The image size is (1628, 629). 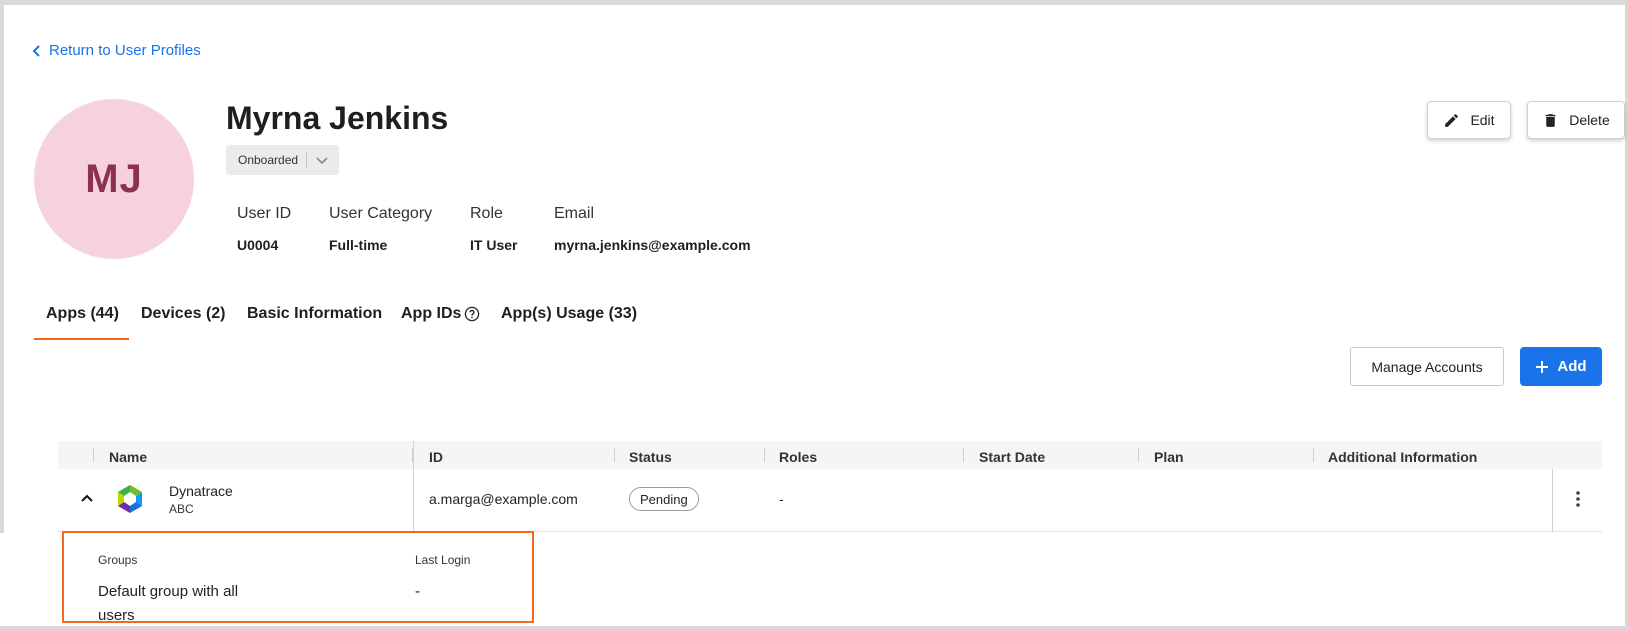 I want to click on delete-button-label: Delete, so click(x=1589, y=120).